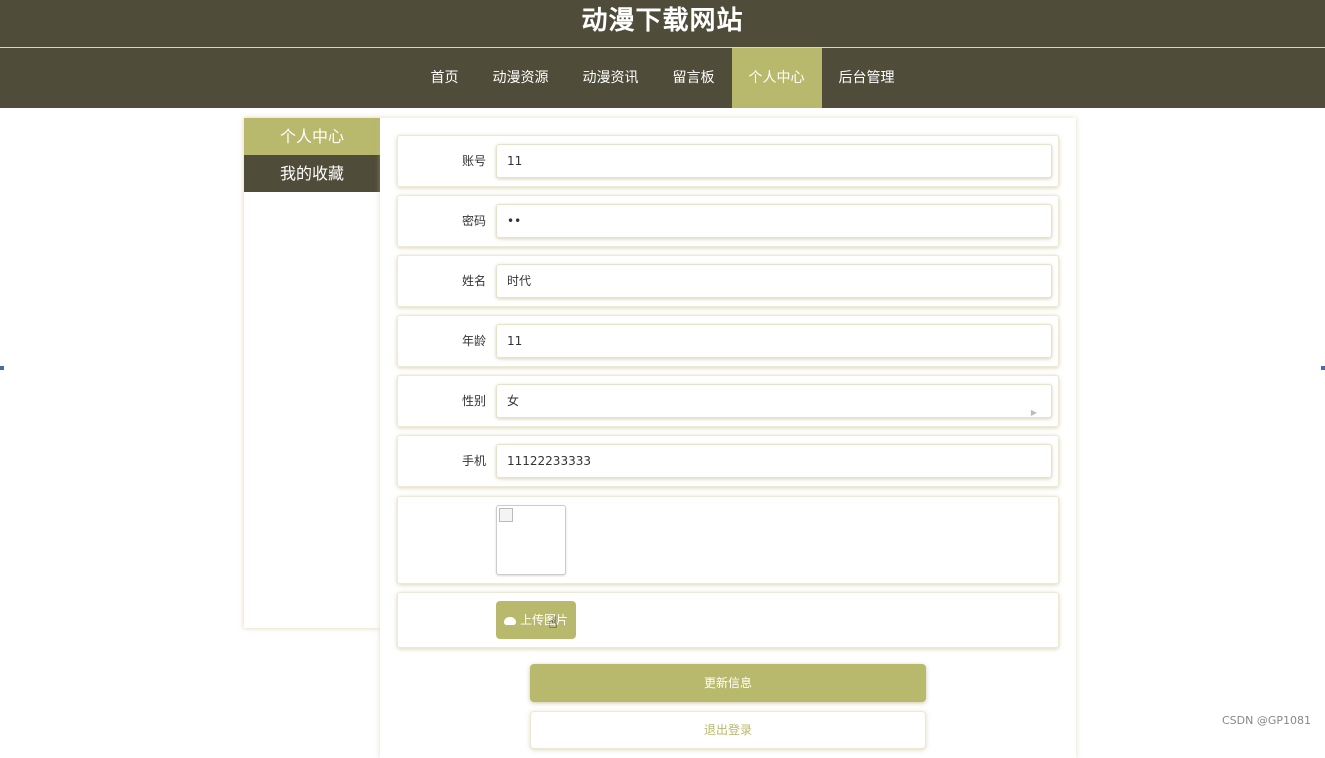 Image resolution: width=1325 pixels, height=758 pixels. What do you see at coordinates (509, 621) in the screenshot?
I see `cloud-upload-icon` at bounding box center [509, 621].